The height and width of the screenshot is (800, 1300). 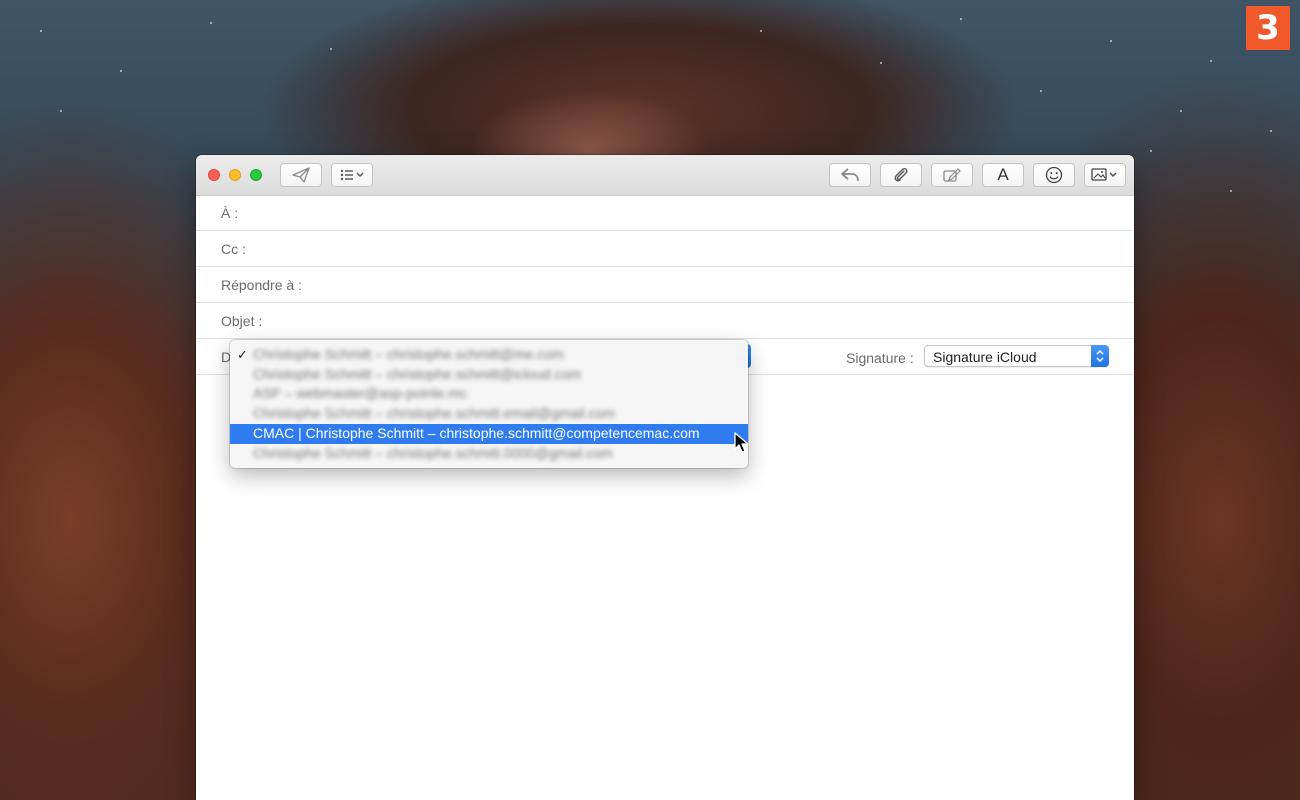 I want to click on cc-field-row: Cc :, so click(x=665, y=249).